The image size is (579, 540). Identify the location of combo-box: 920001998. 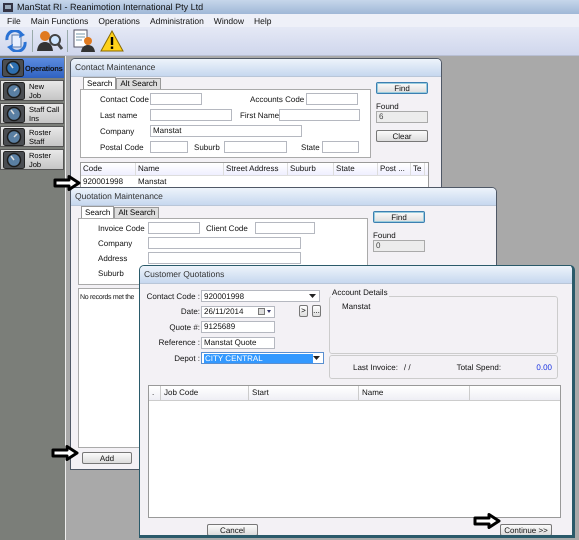
(260, 296).